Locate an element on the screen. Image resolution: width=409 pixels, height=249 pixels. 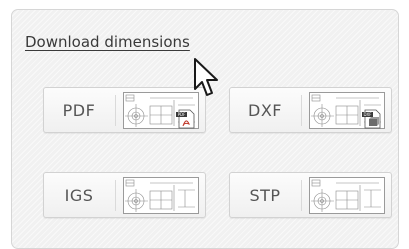
stp-button-label: STP is located at coordinates (265, 195).